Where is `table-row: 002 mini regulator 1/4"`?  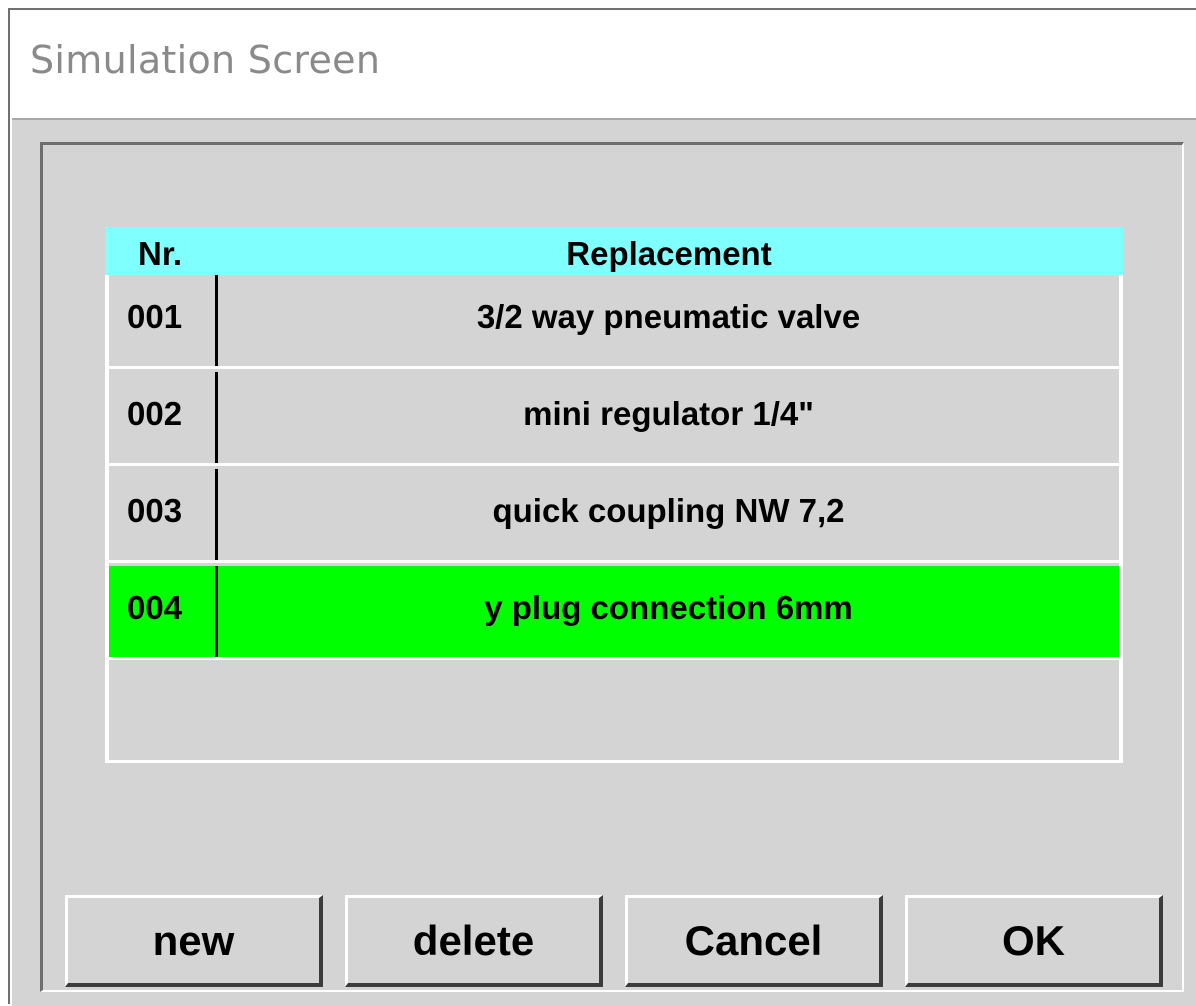 table-row: 002 mini regulator 1/4" is located at coordinates (614, 419).